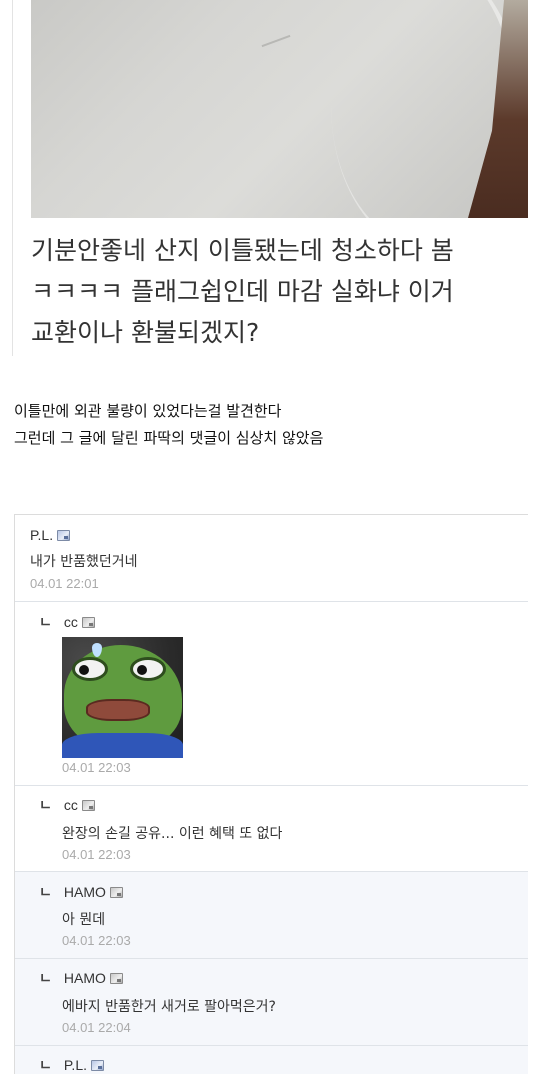 The height and width of the screenshot is (1074, 537). I want to click on comment-text: 완장의 손길 공유... 이런 혜택 또 없다, so click(172, 834).